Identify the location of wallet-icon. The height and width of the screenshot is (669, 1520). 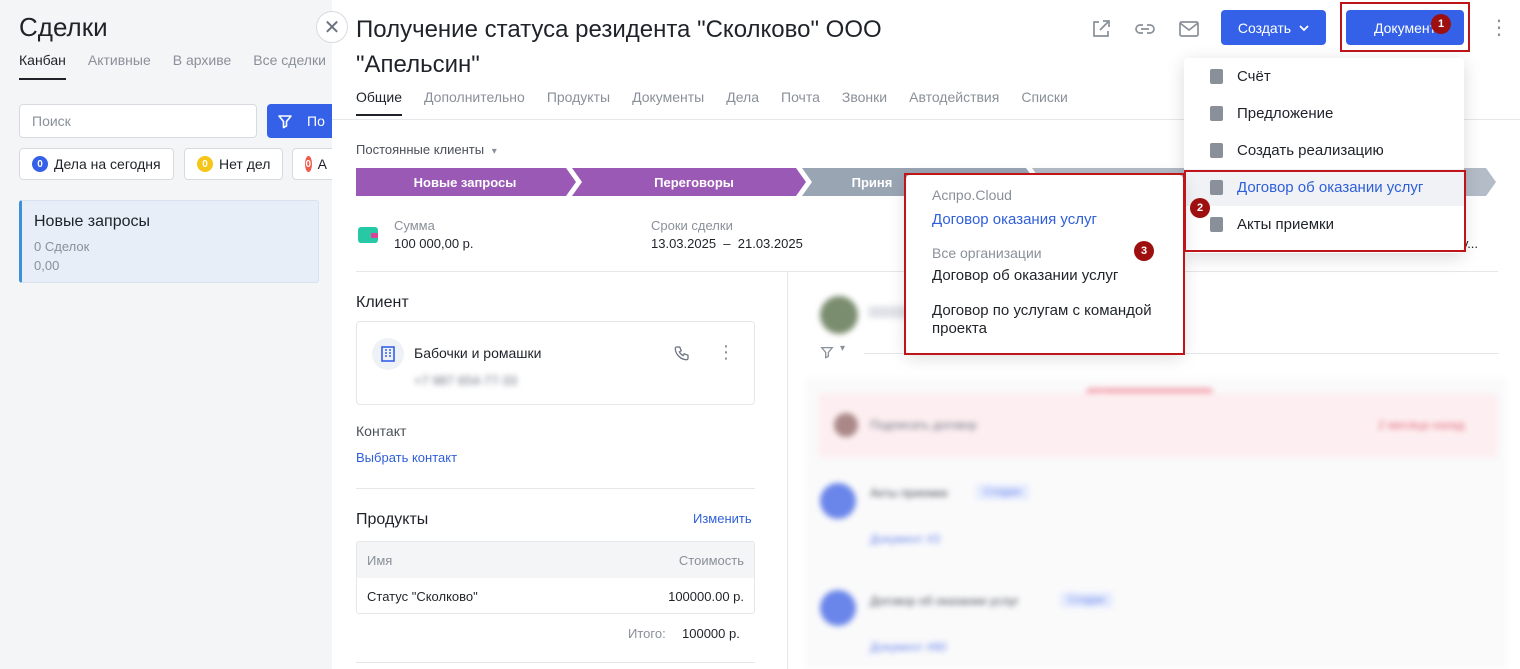
(368, 235).